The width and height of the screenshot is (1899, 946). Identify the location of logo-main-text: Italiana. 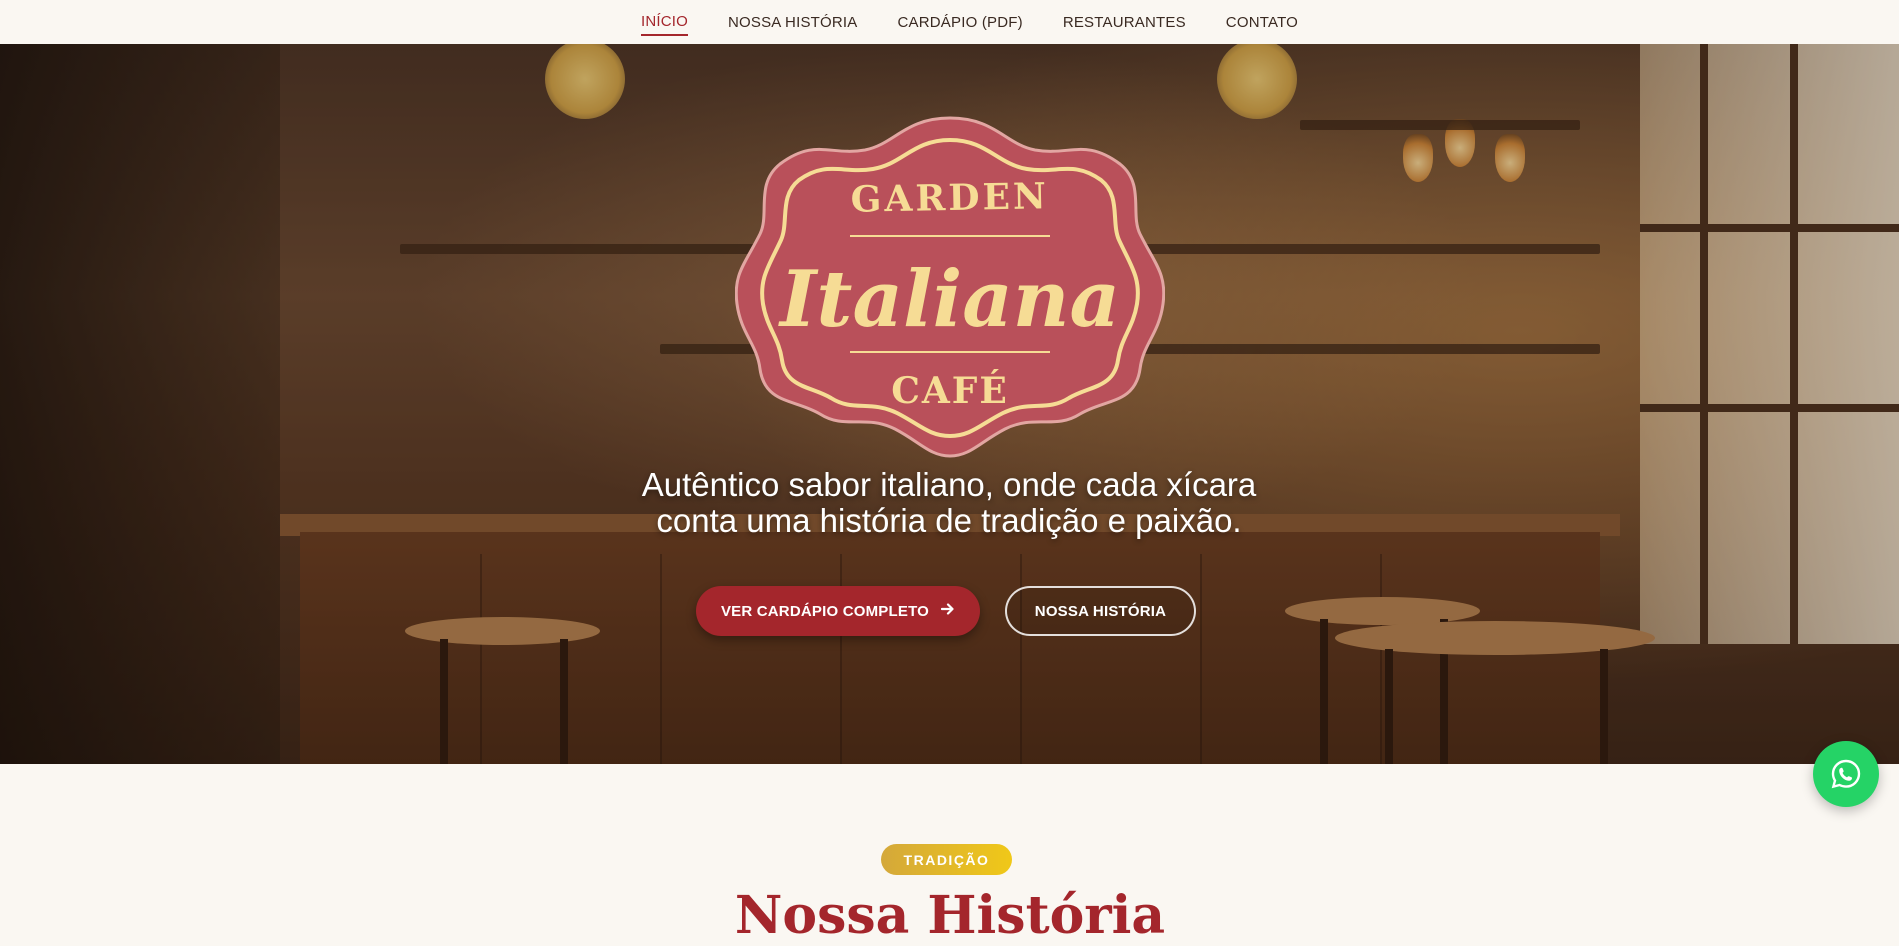
(949, 299).